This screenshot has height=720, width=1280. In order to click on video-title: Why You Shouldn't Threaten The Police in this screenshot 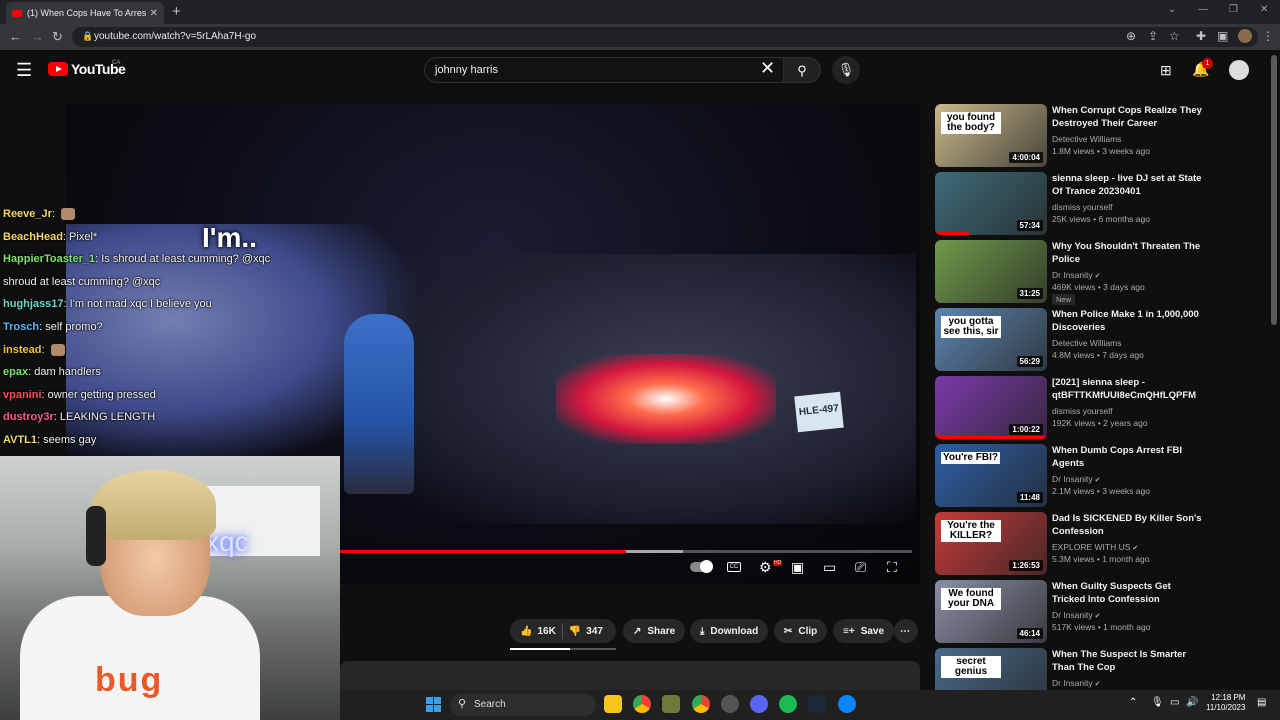, I will do `click(1127, 253)`.